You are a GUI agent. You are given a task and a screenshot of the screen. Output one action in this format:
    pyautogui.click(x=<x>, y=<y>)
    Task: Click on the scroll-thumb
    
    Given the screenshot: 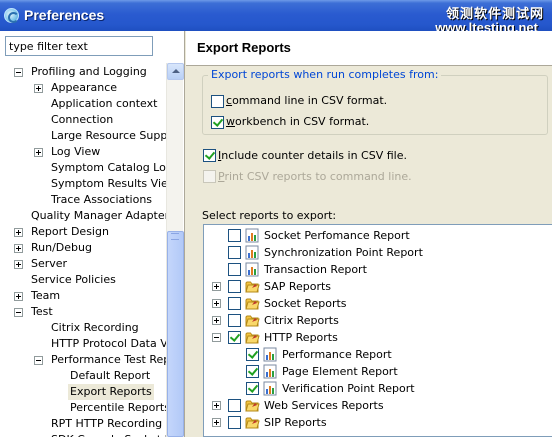 What is the action you would take?
    pyautogui.click(x=175, y=334)
    